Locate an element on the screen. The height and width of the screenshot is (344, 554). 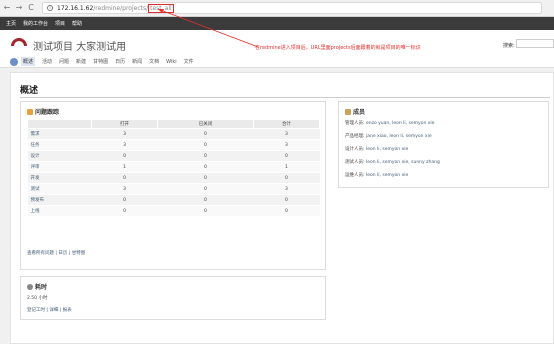
tracker-name: 任务 is located at coordinates (59, 145).